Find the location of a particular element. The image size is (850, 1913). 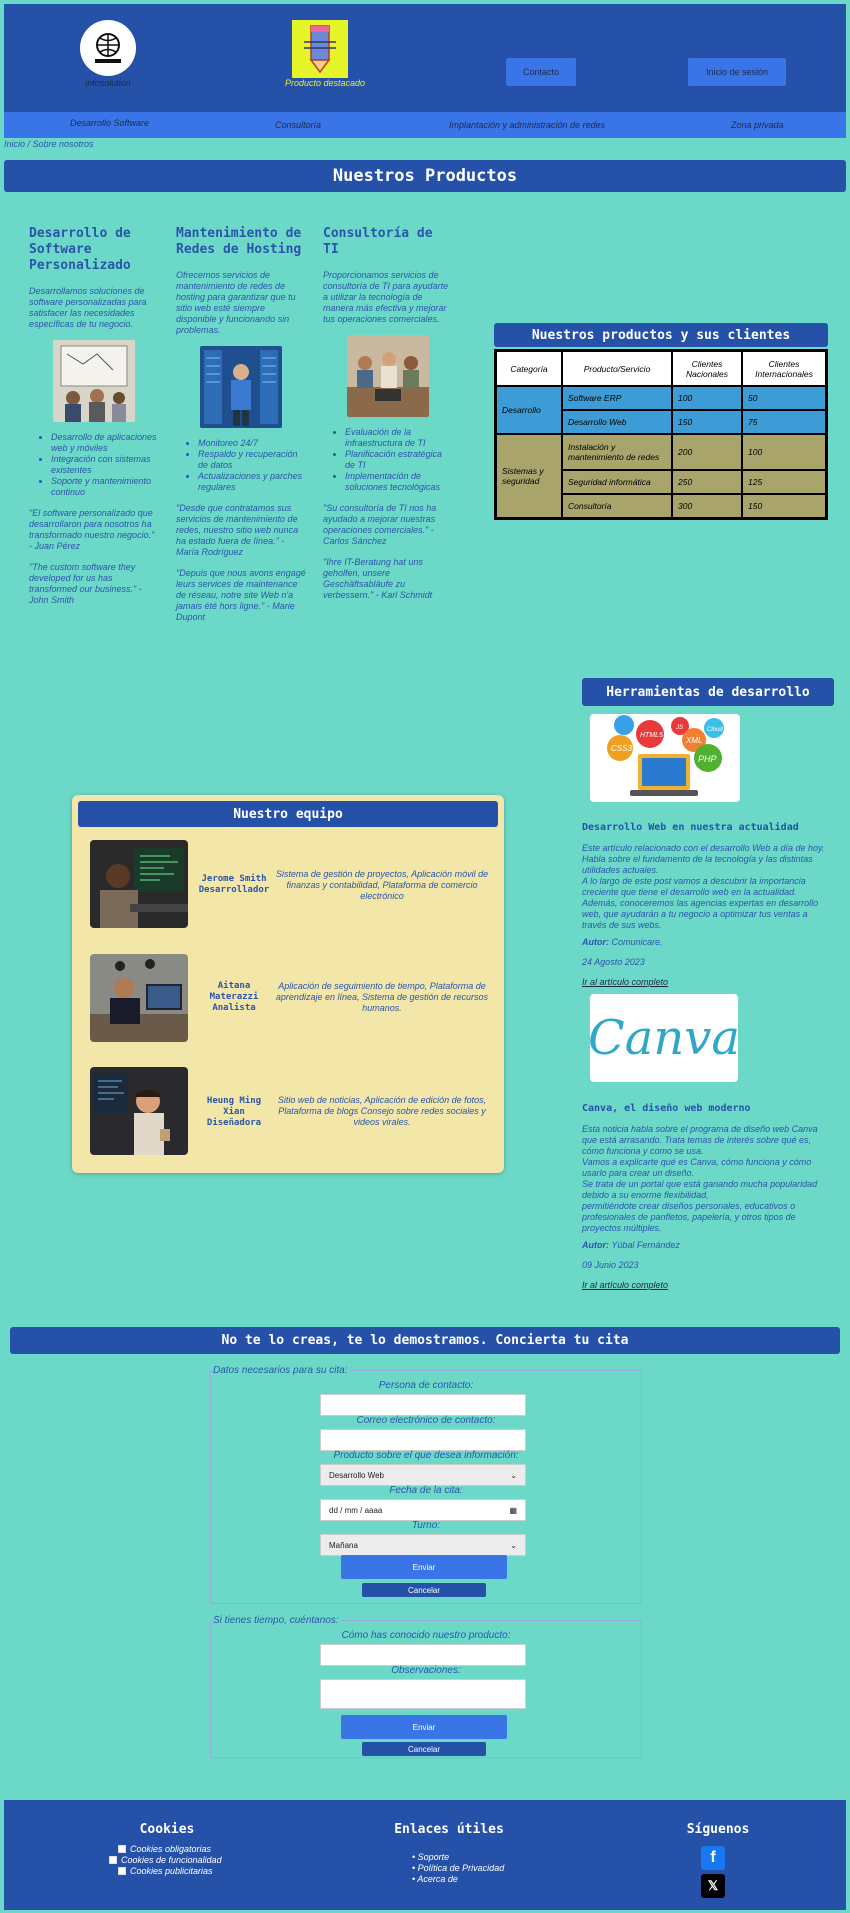

chevron-down-icon: ⌄ is located at coordinates (513, 1545).